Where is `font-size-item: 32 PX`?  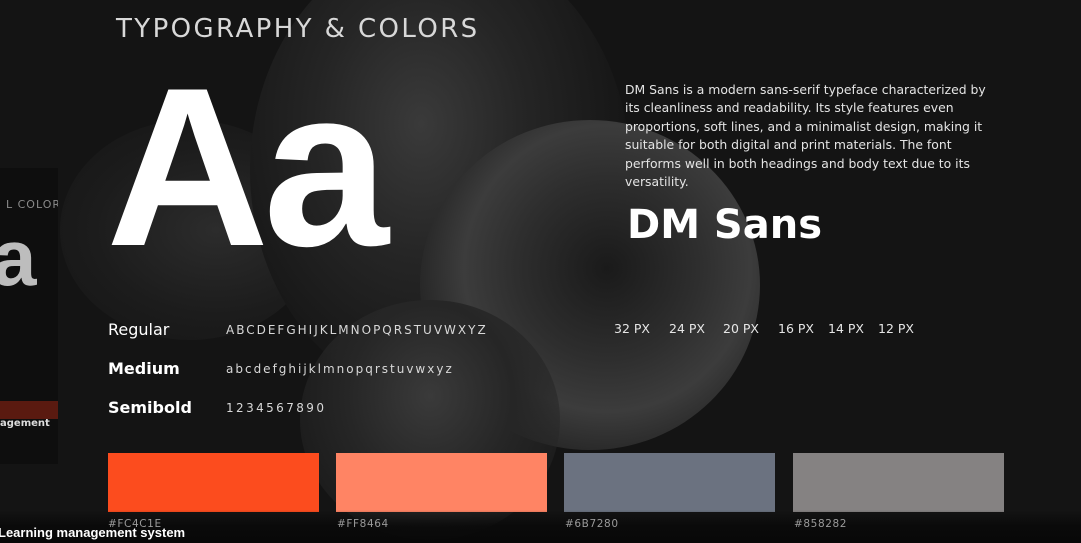 font-size-item: 32 PX is located at coordinates (632, 328).